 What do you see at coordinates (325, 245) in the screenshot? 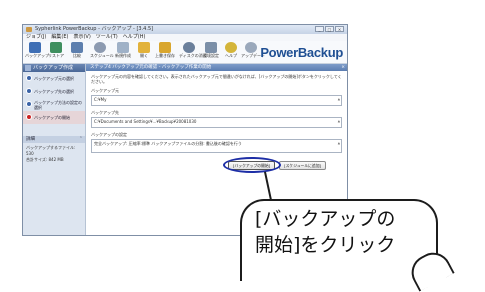
I see `callout-line-2: 開始]をクリック` at bounding box center [325, 245].